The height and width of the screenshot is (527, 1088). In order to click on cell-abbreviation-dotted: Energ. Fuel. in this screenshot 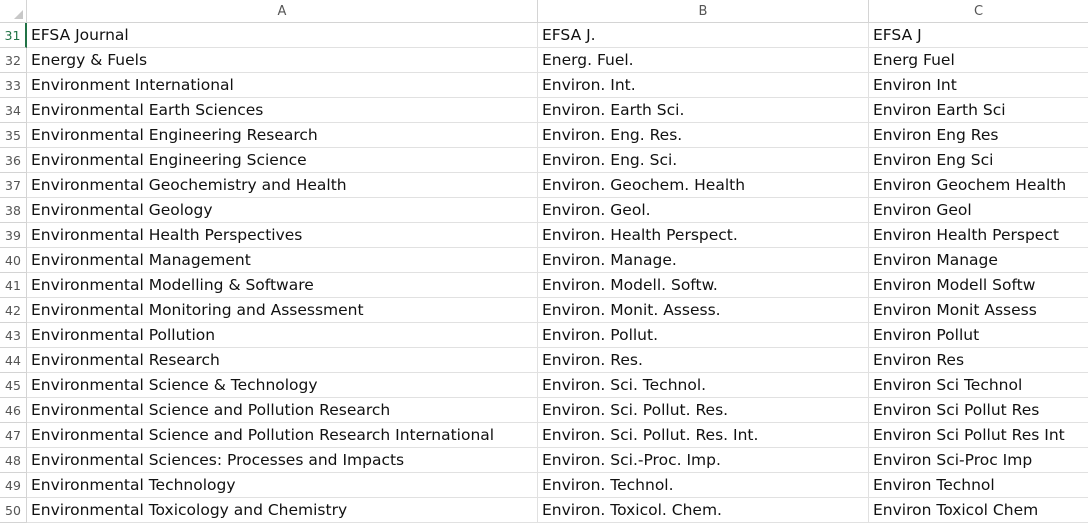, I will do `click(703, 60)`.